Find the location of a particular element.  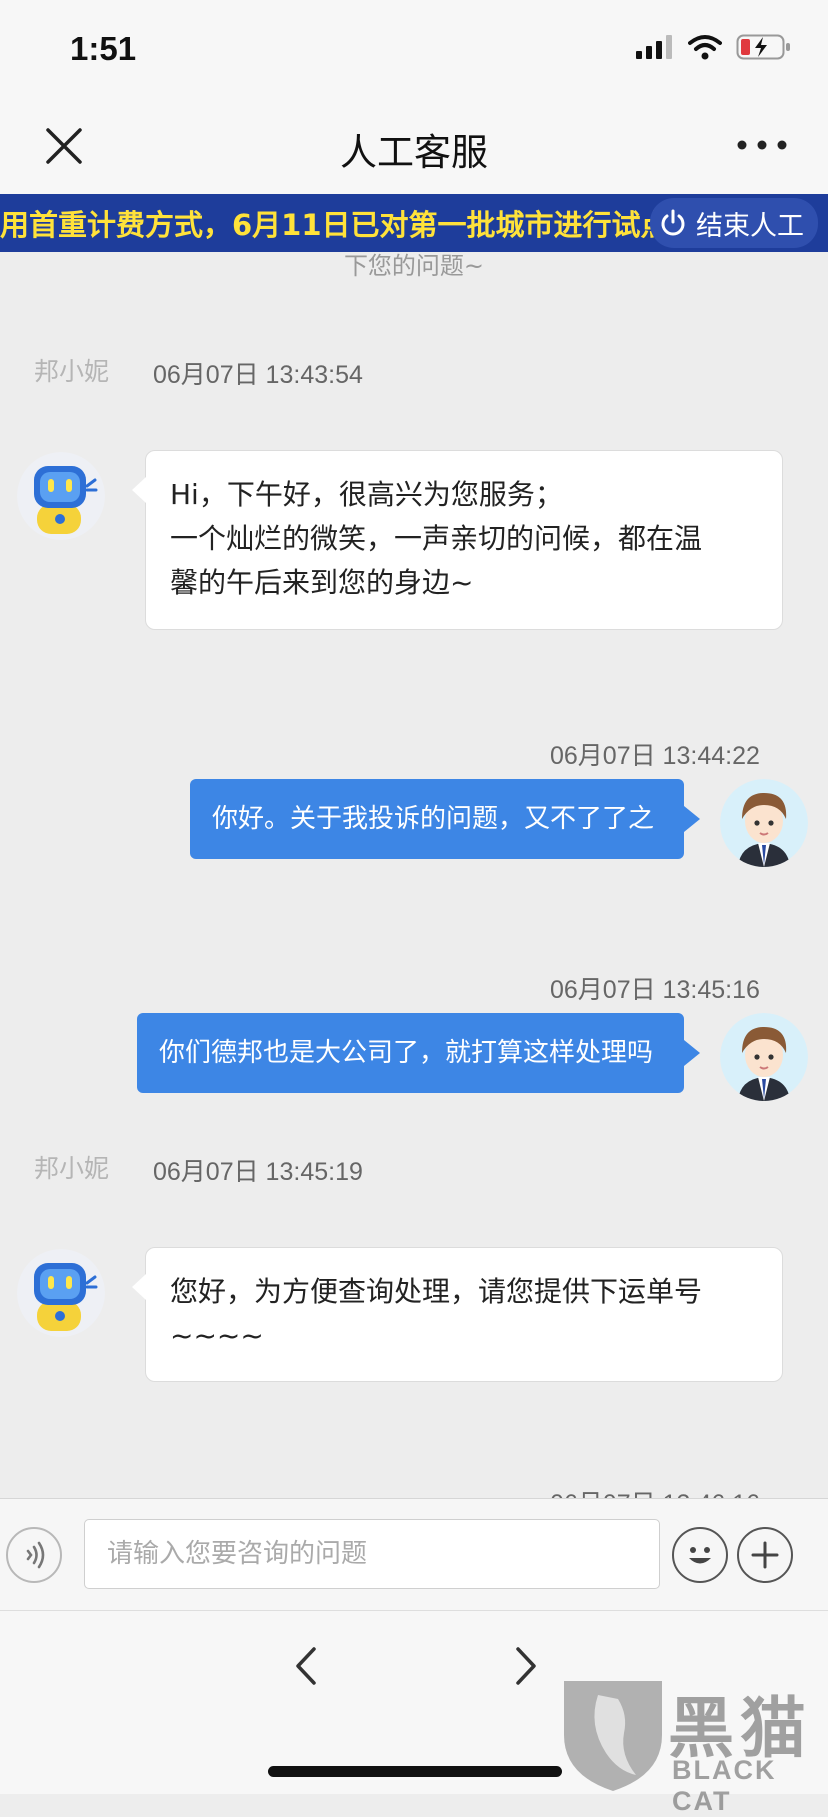

agent-message-bubble: 您好，为方便查询处理，请您提供下运单号 ~~~~ is located at coordinates (457, 1314).